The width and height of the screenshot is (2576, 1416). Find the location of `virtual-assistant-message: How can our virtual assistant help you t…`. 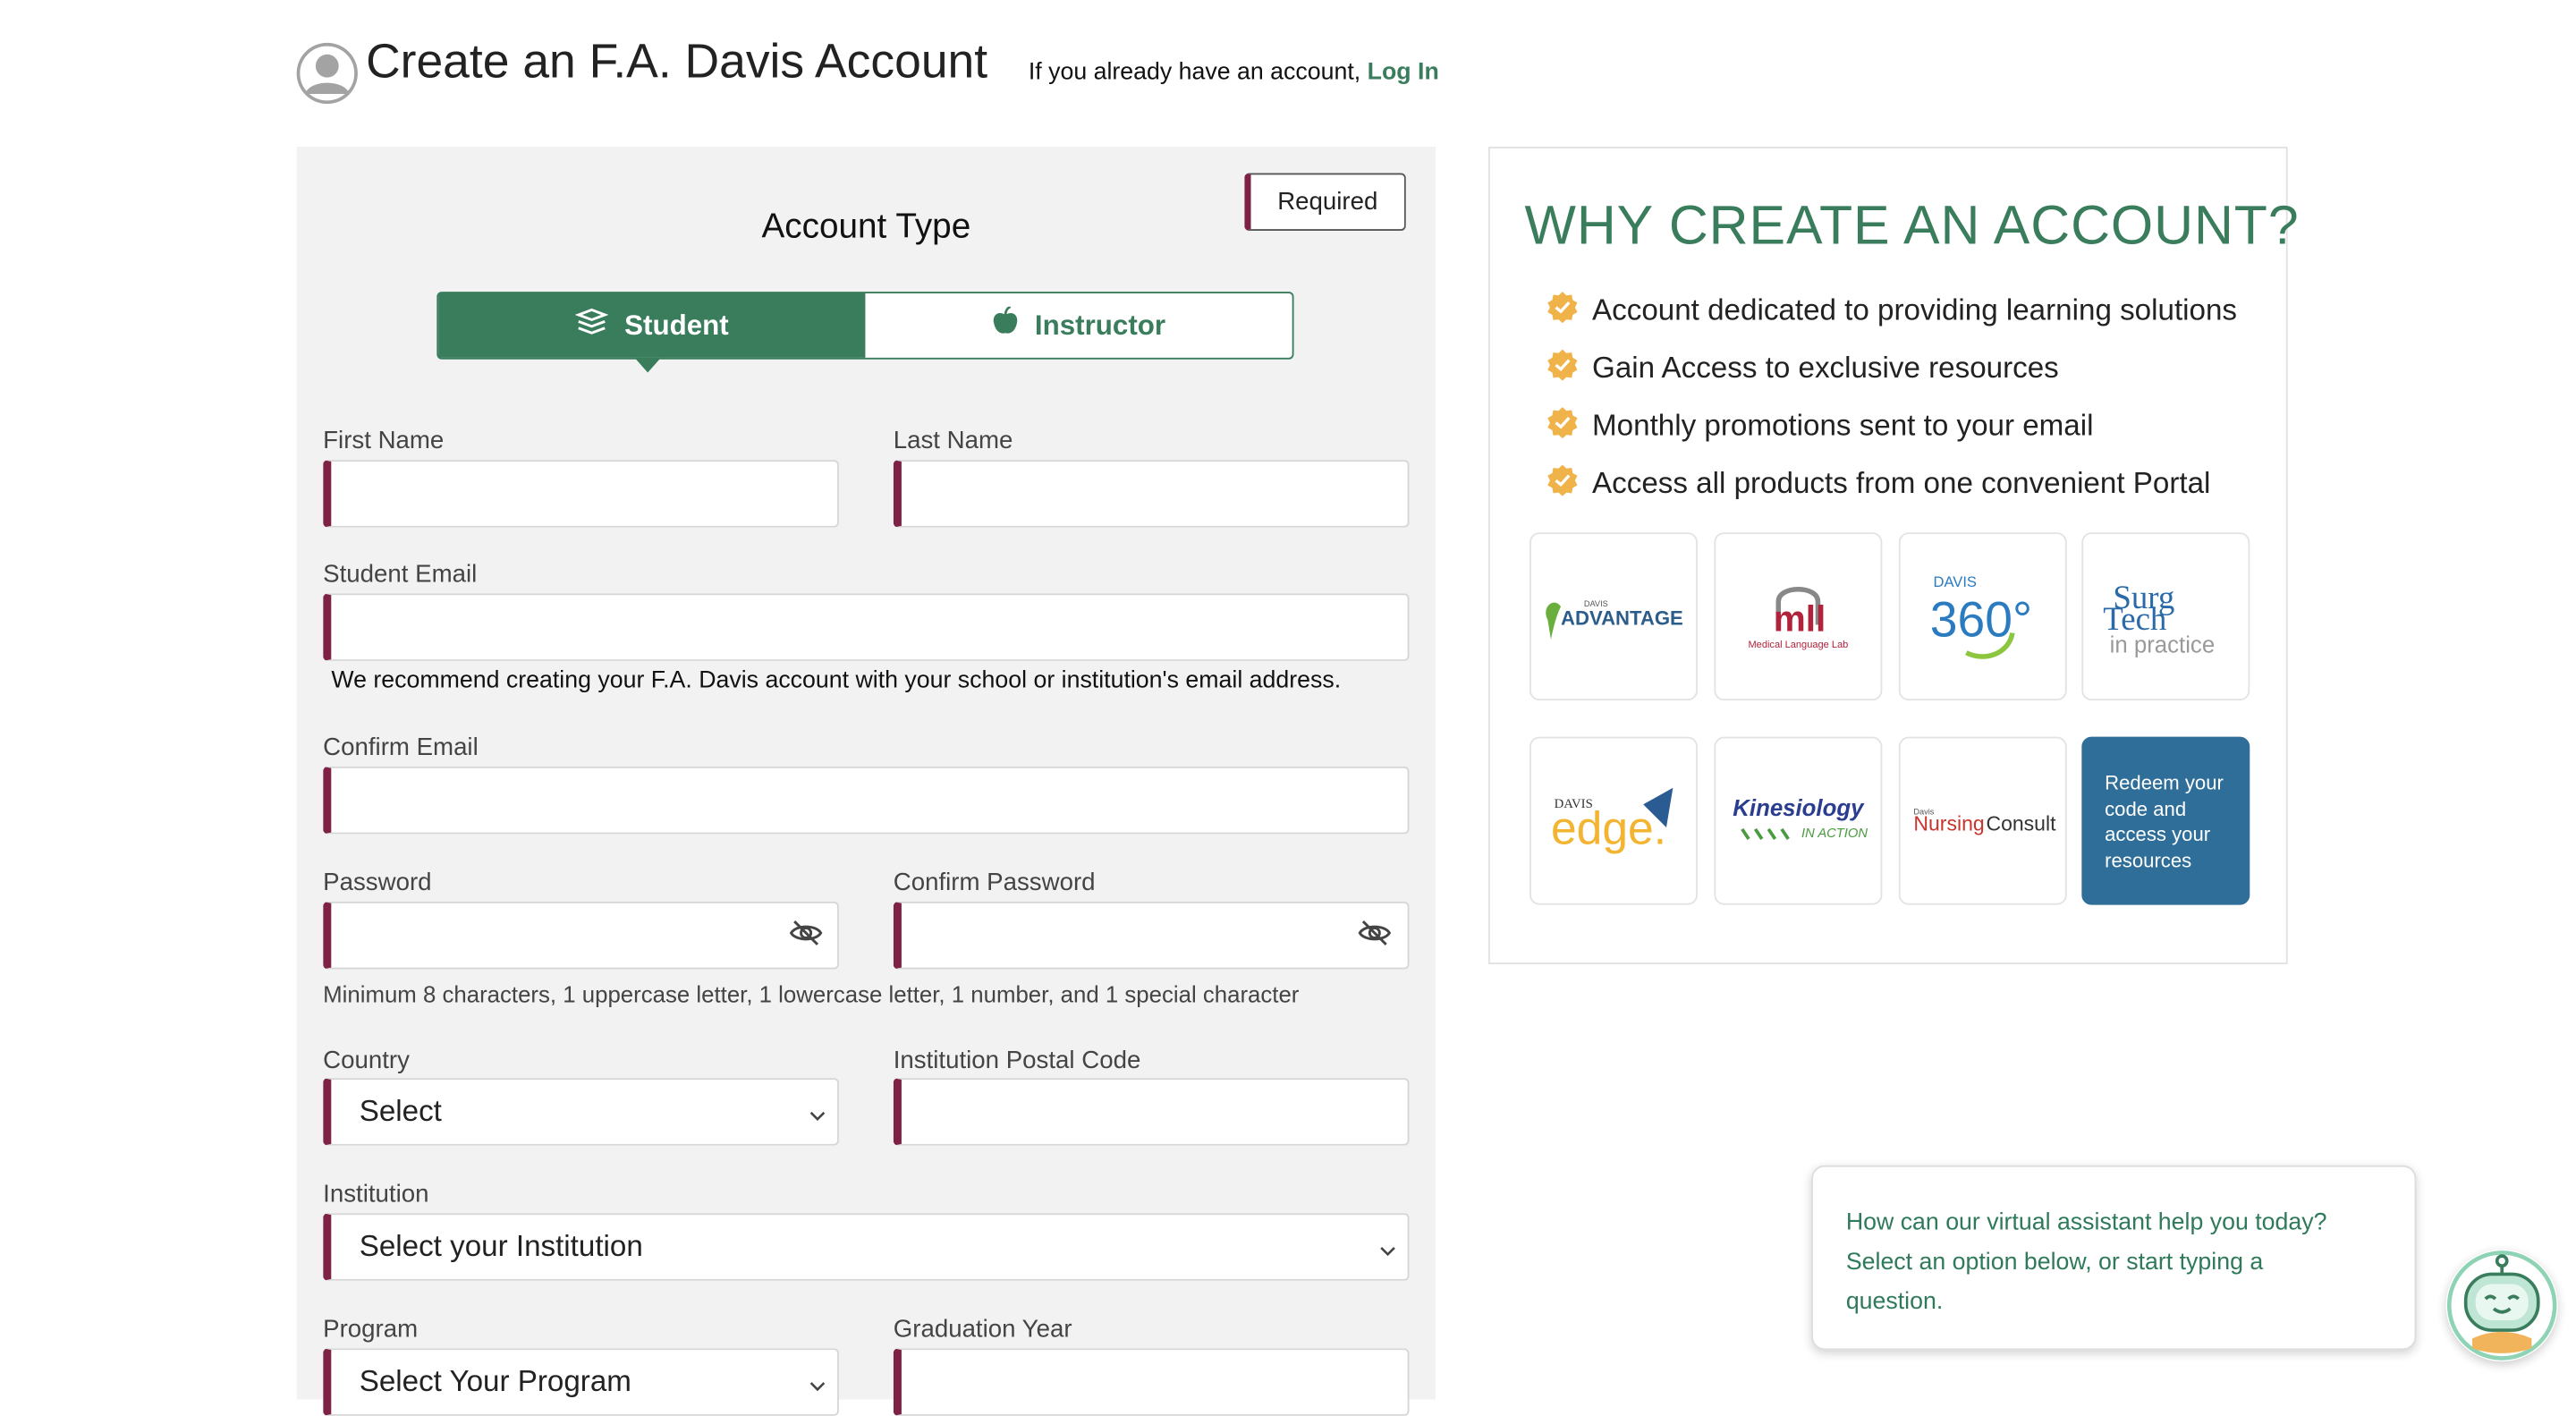

virtual-assistant-message: How can our virtual assistant help you t… is located at coordinates (2114, 1258).